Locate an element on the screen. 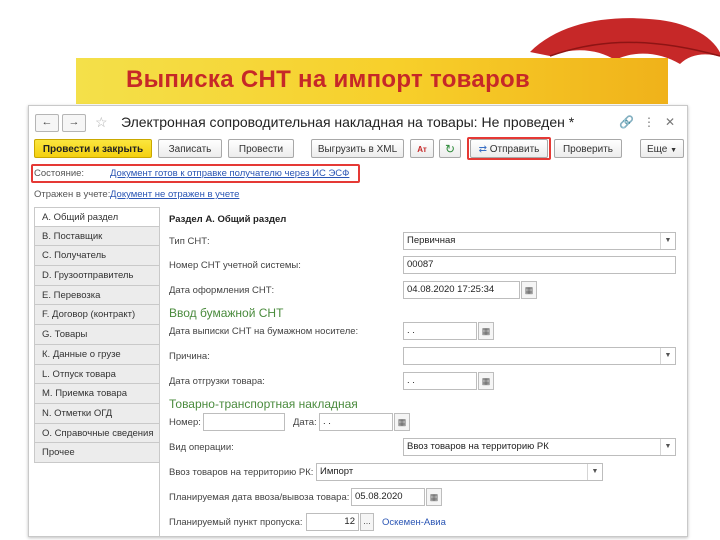 This screenshot has width=720, height=540. slide-title: Выписка СНТ на импорт товаров is located at coordinates (328, 79).